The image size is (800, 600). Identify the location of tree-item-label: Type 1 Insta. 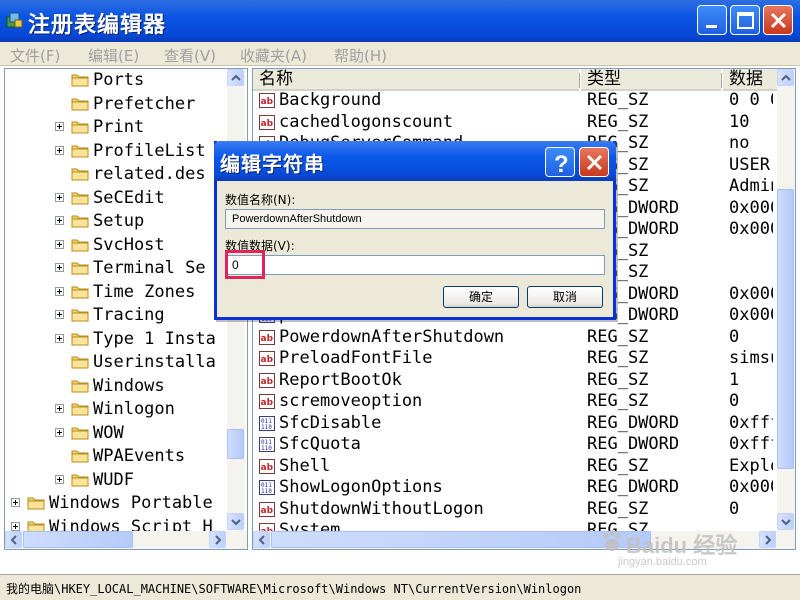
(154, 338).